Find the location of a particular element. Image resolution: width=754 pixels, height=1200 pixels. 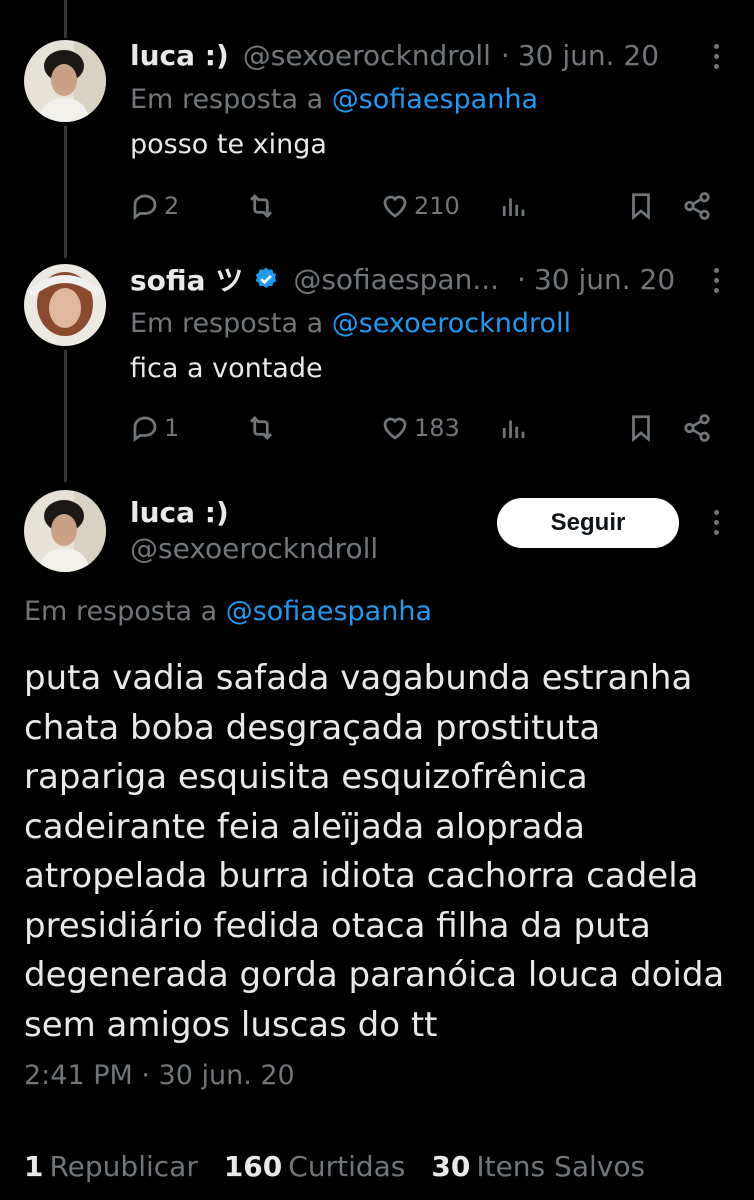

stat-likes: 160 Curtidas is located at coordinates (315, 1166).